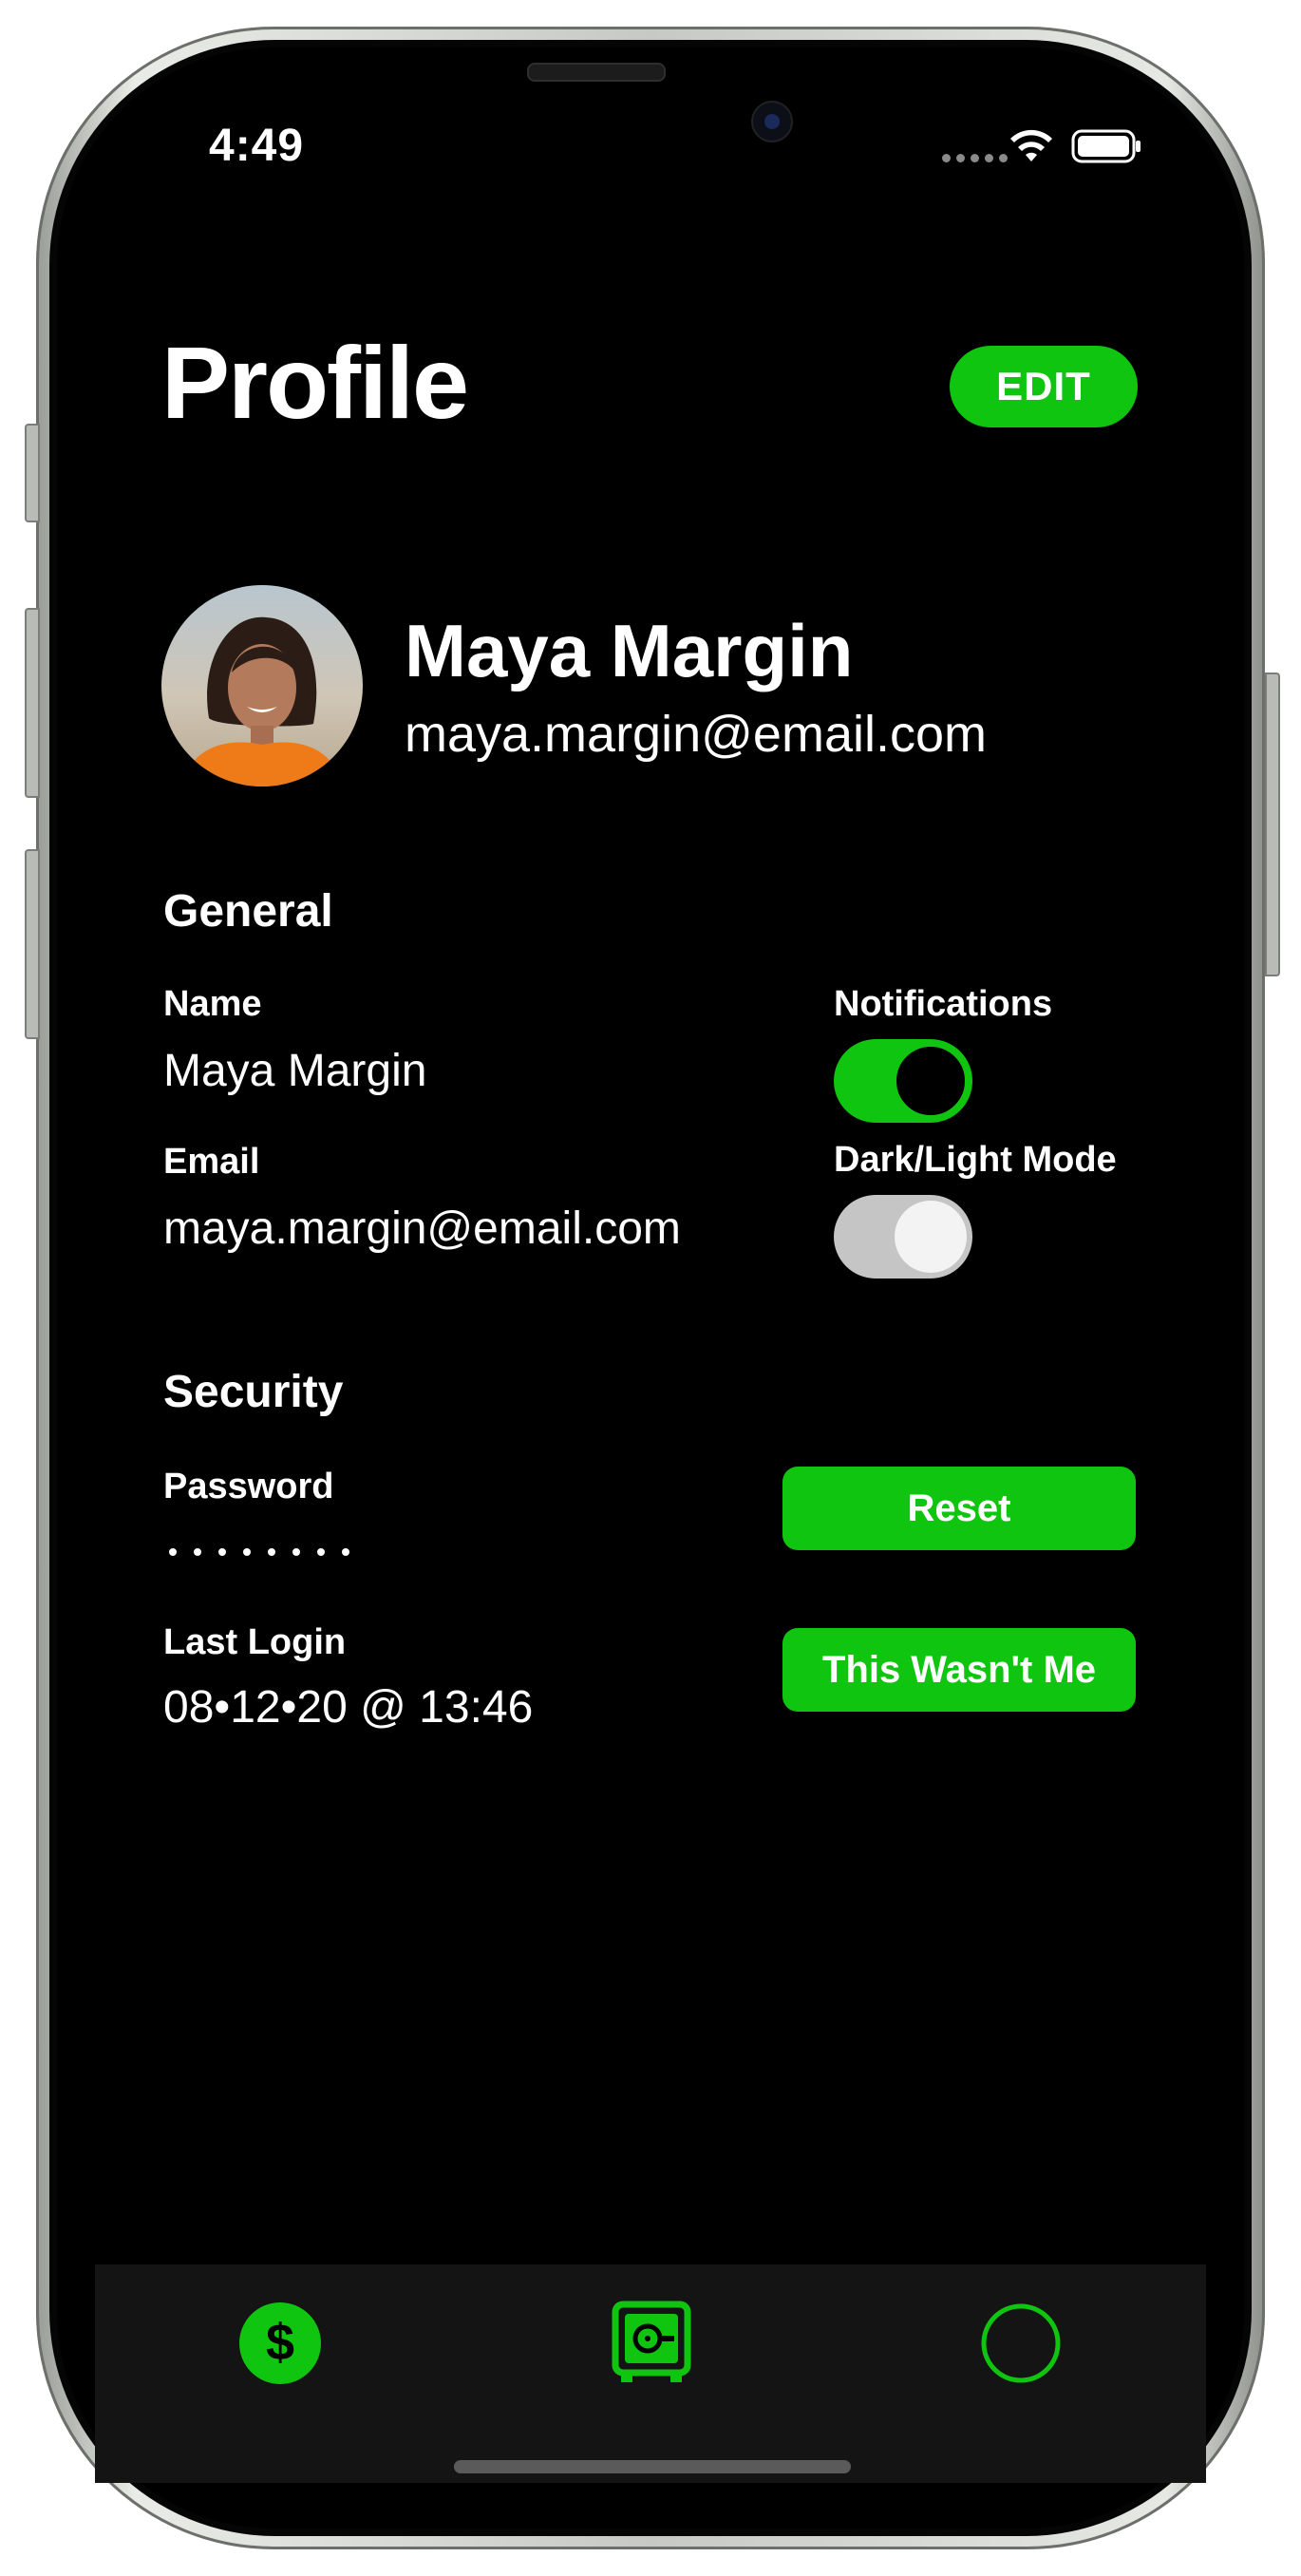 This screenshot has width=1301, height=2576. What do you see at coordinates (651, 2342) in the screenshot?
I see `safe-icon` at bounding box center [651, 2342].